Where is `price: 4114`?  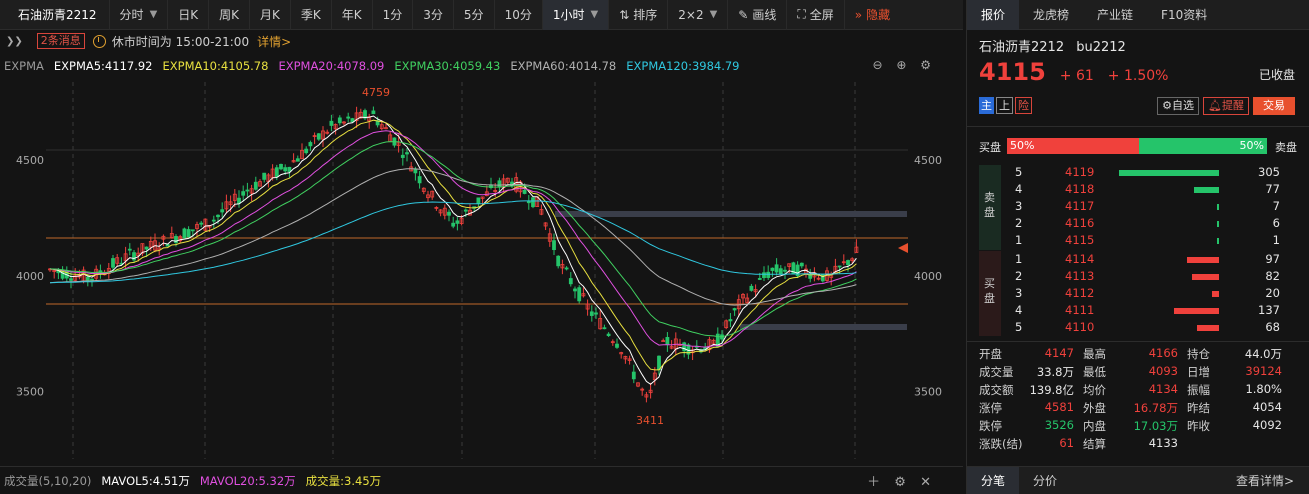
price: 4114 is located at coordinates (1080, 259).